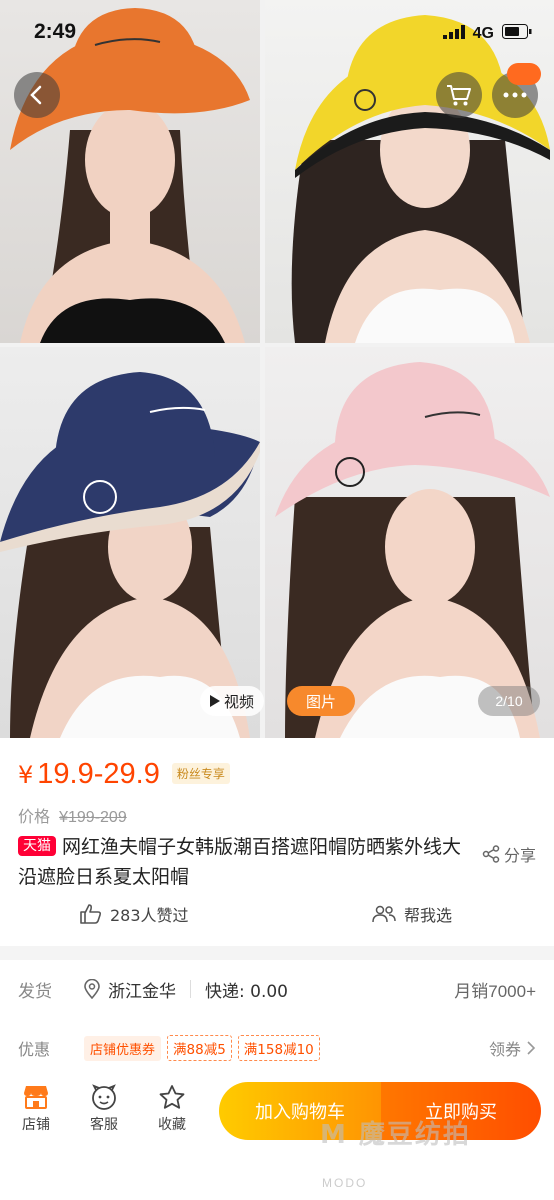  I want to click on yellow-hat-illustration, so click(420, 179).